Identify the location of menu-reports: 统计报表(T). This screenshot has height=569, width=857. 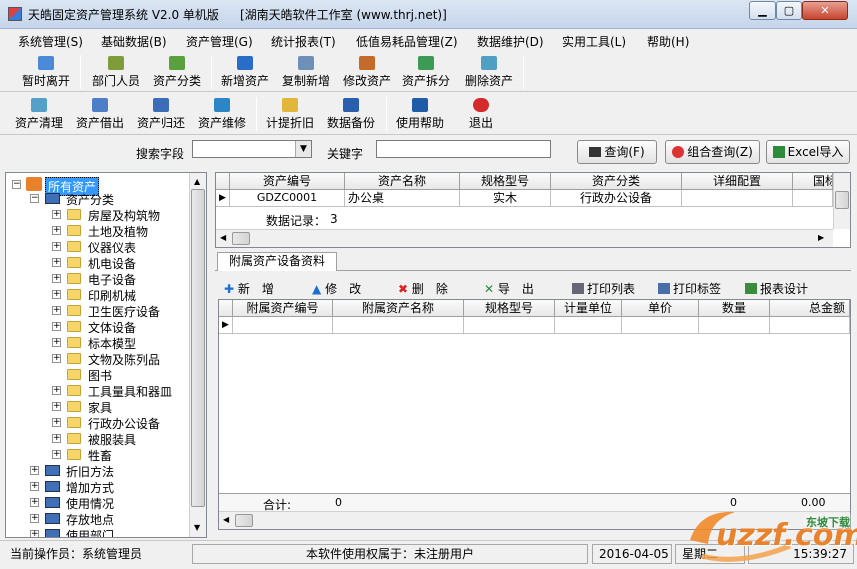
(303, 41).